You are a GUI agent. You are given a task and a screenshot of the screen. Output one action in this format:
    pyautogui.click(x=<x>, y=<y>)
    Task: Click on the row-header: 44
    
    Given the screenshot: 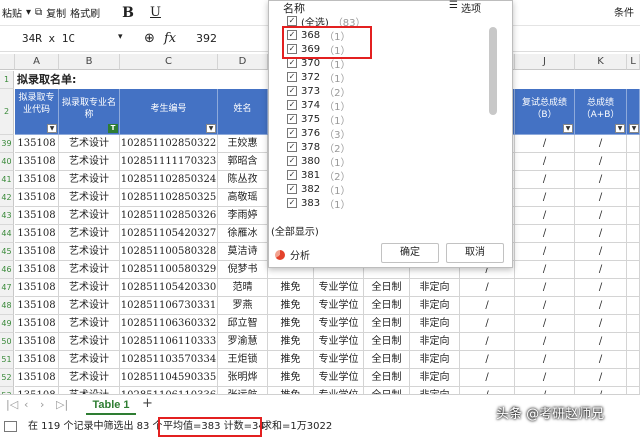 What is the action you would take?
    pyautogui.click(x=7, y=234)
    